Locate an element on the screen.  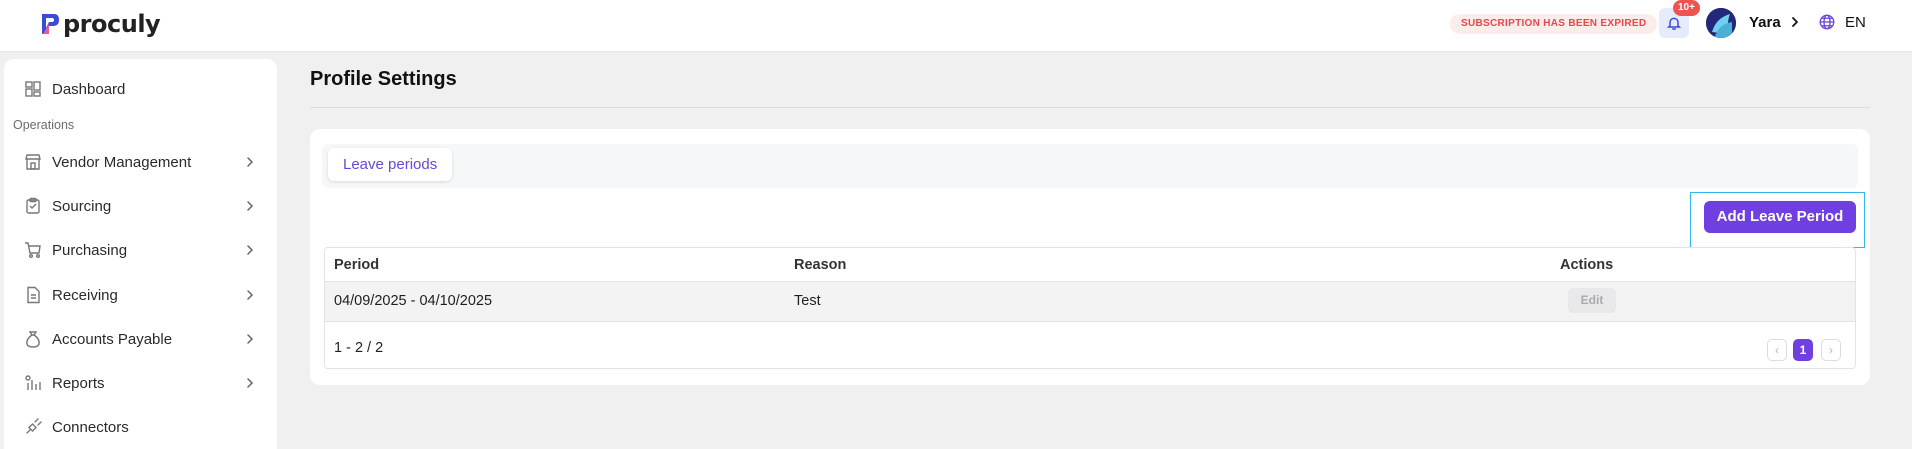
sidebar-item-label: Dashboard is located at coordinates (89, 89).